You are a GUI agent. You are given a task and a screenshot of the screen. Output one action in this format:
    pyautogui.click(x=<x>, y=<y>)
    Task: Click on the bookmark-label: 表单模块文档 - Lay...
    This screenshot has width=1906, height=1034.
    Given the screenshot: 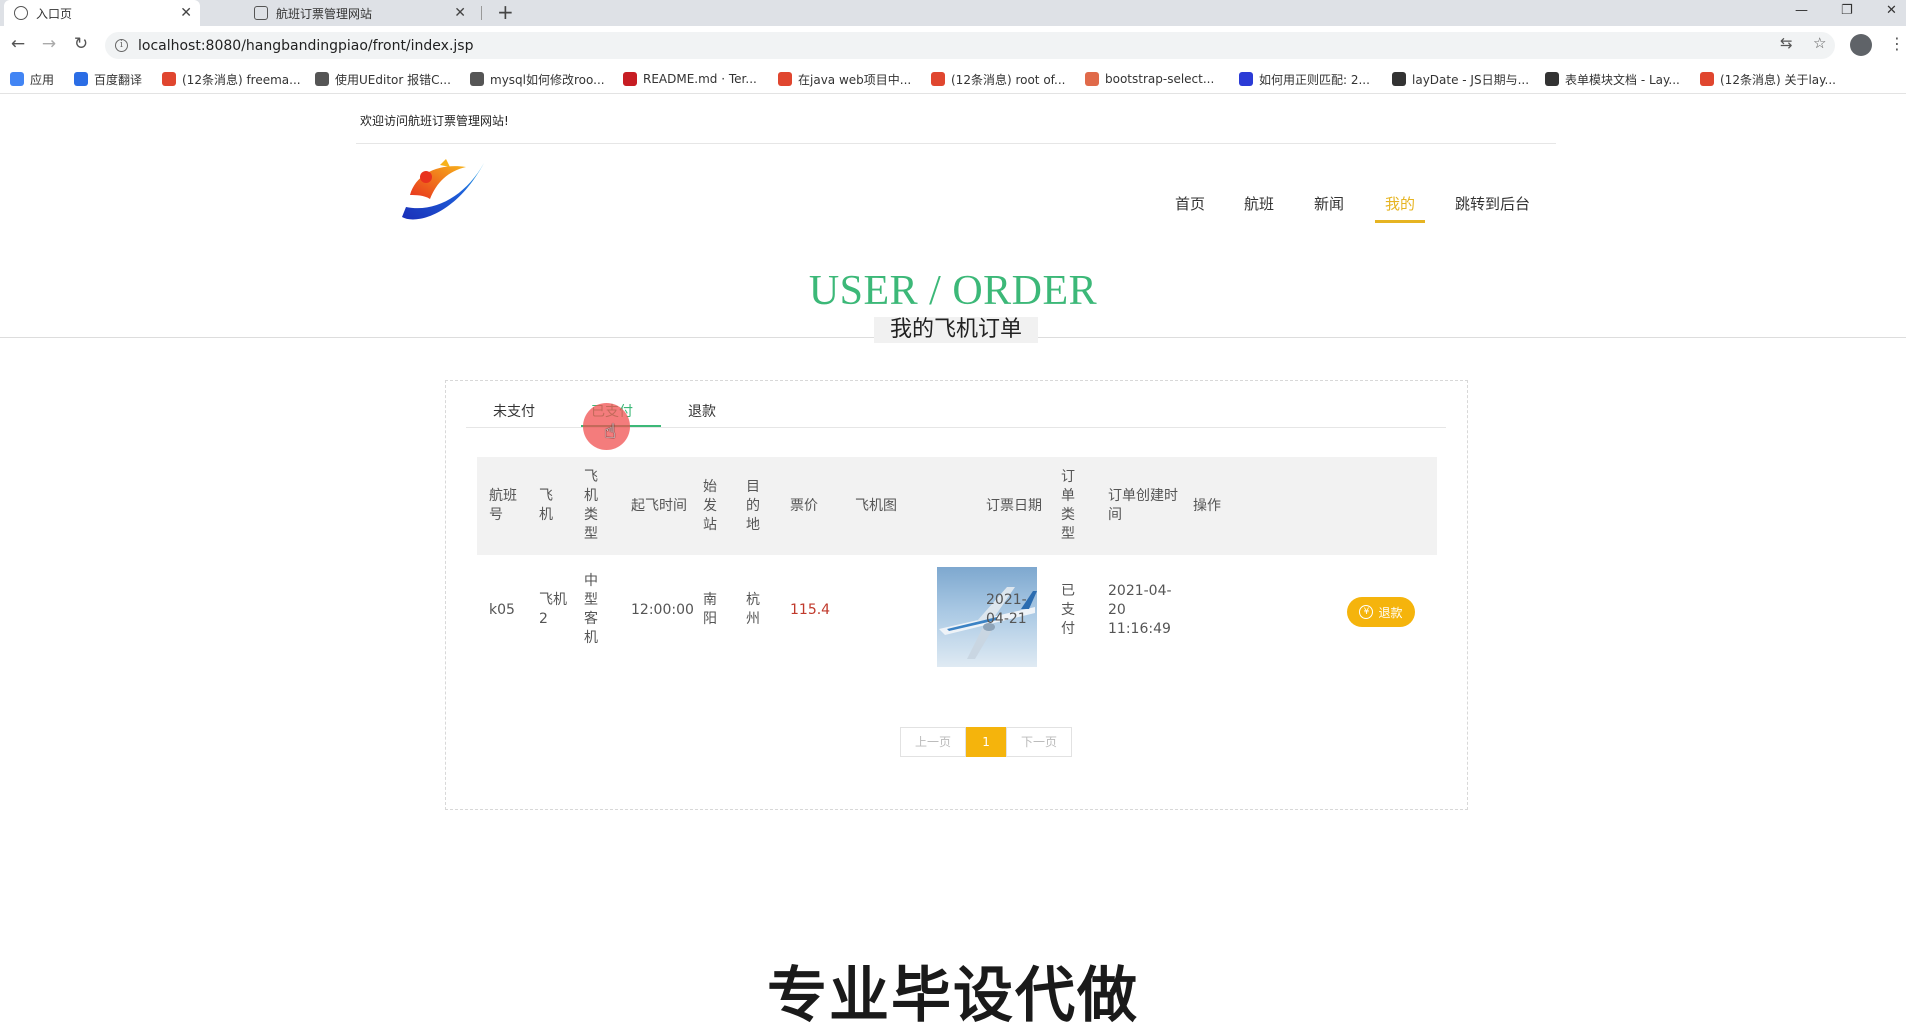 What is the action you would take?
    pyautogui.click(x=1622, y=79)
    